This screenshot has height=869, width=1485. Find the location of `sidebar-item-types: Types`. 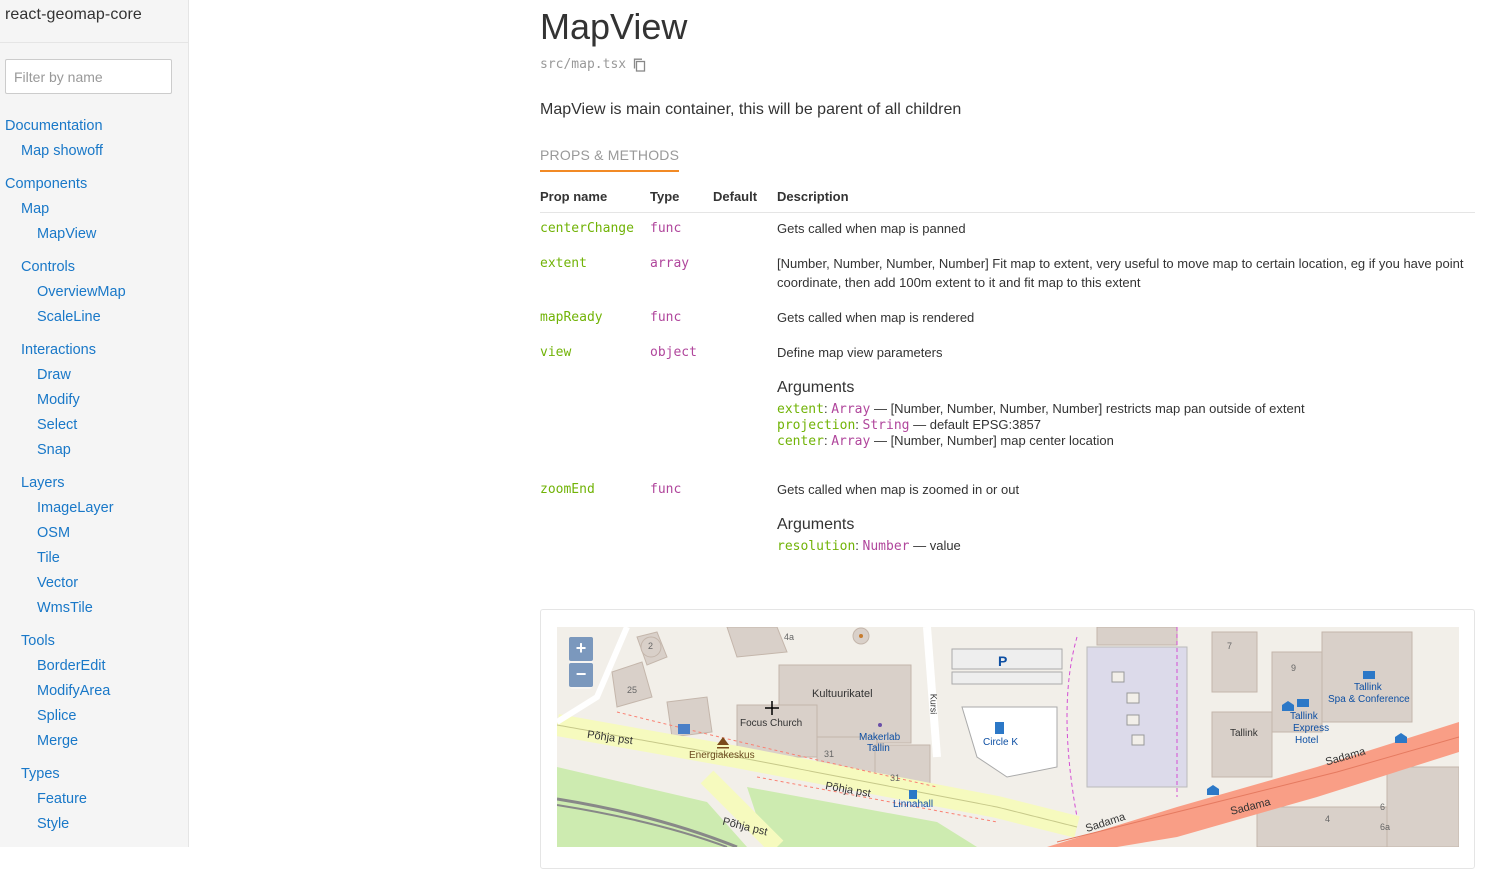

sidebar-item-types: Types is located at coordinates (40, 774).